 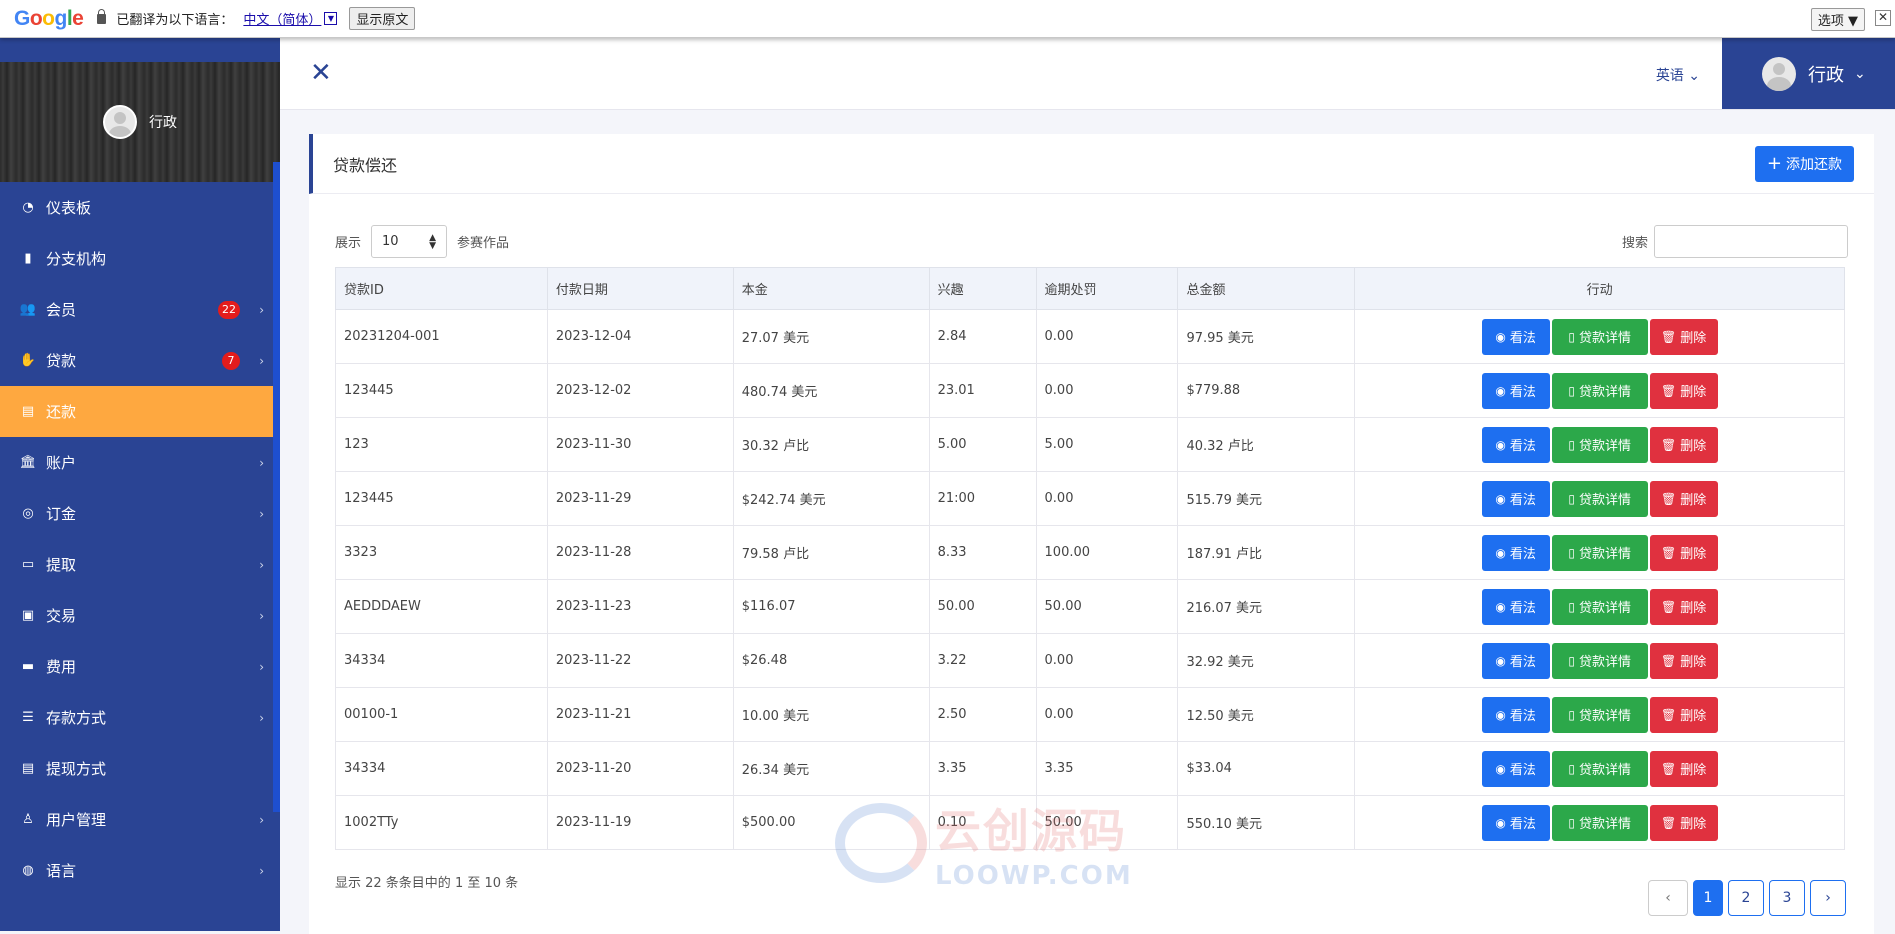 What do you see at coordinates (1107, 768) in the screenshot?
I see `table-cell: 3.35` at bounding box center [1107, 768].